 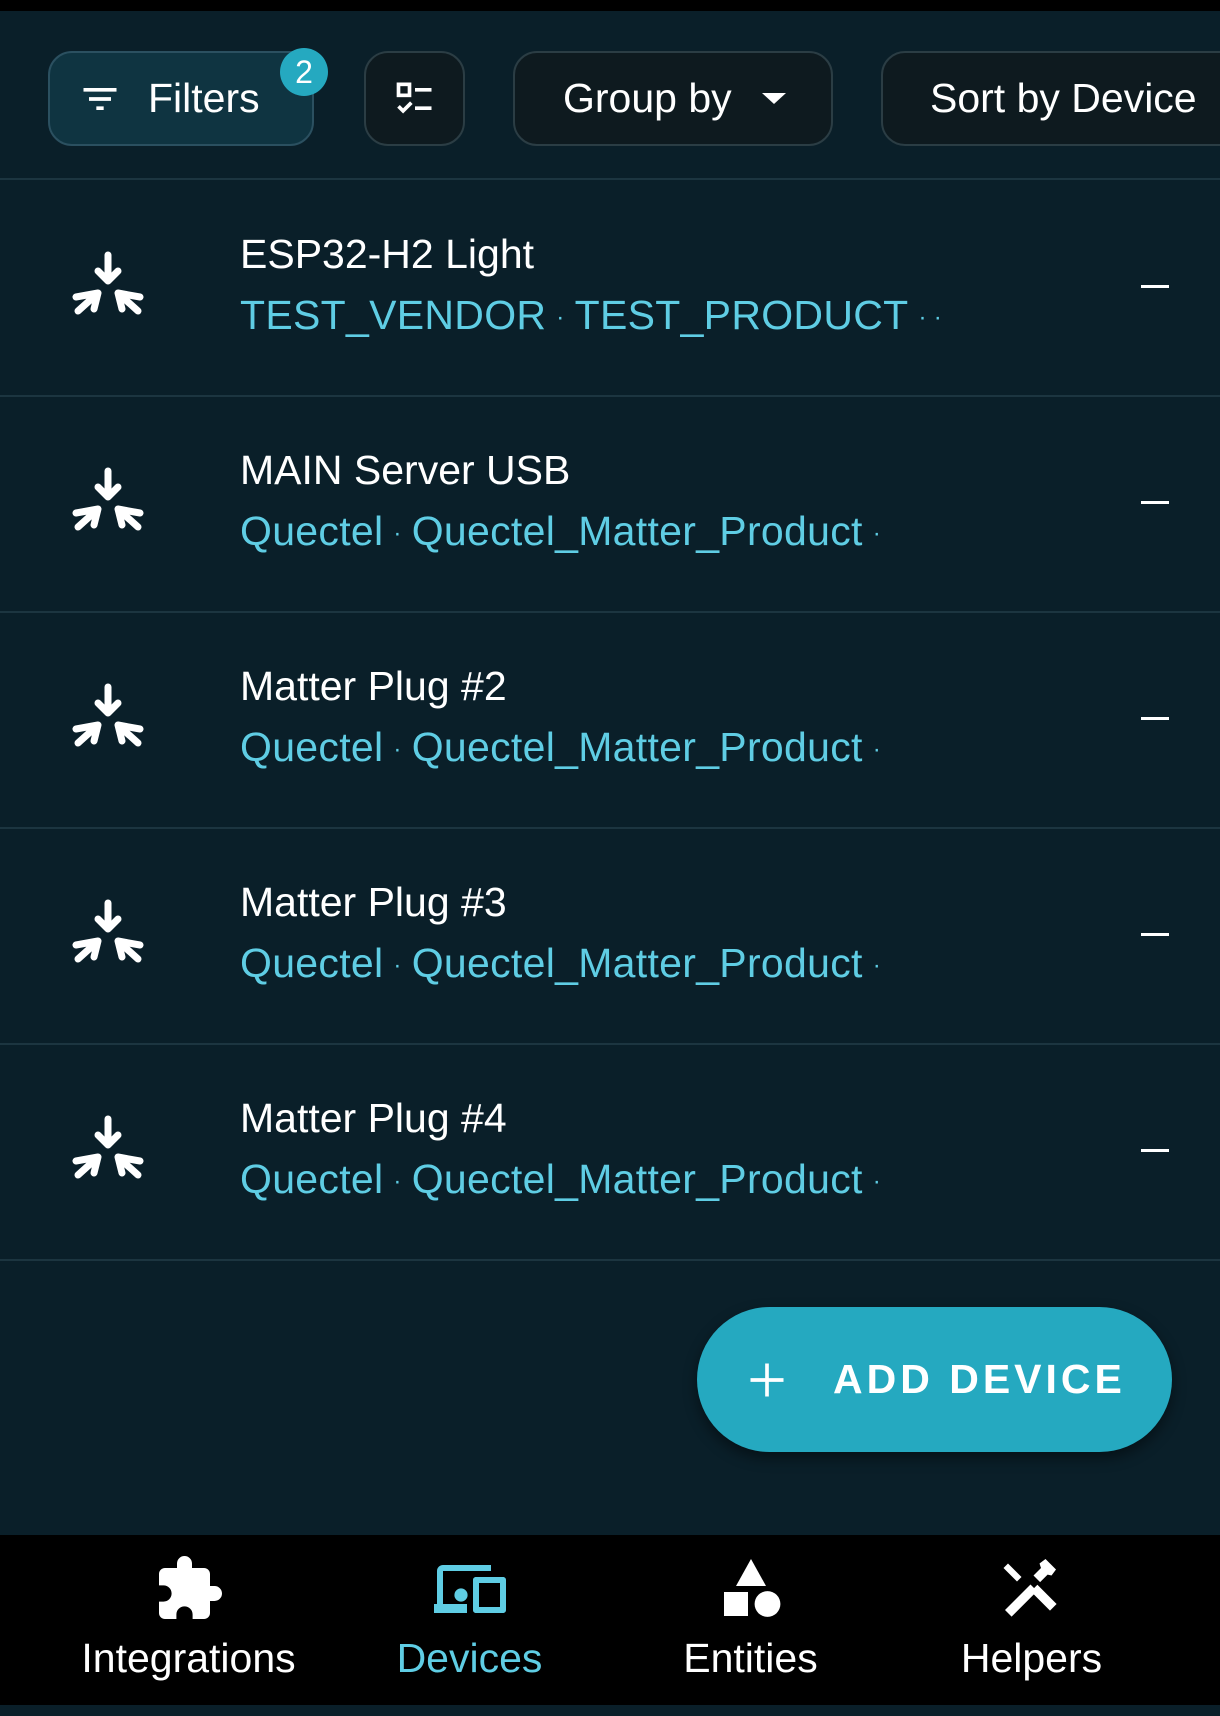 What do you see at coordinates (610, 5) in the screenshot?
I see `status-strip` at bounding box center [610, 5].